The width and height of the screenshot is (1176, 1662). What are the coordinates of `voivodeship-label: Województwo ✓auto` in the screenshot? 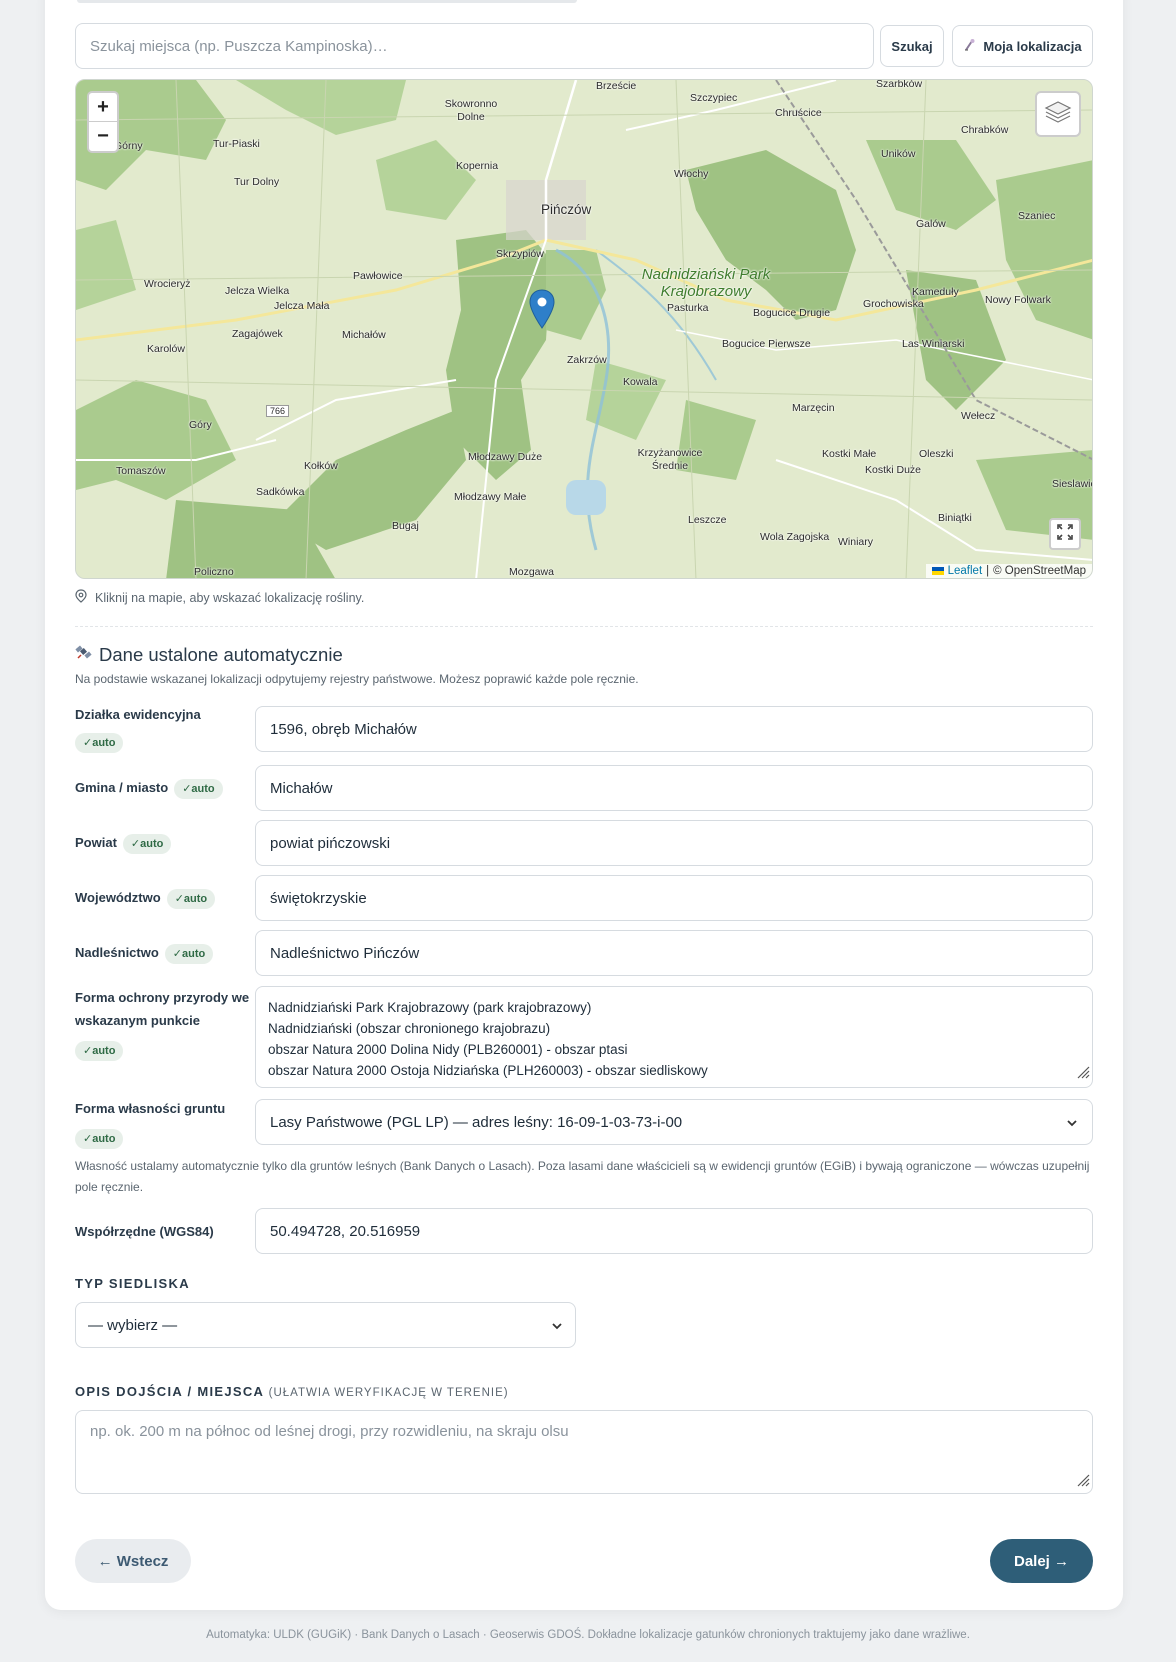 It's located at (145, 897).